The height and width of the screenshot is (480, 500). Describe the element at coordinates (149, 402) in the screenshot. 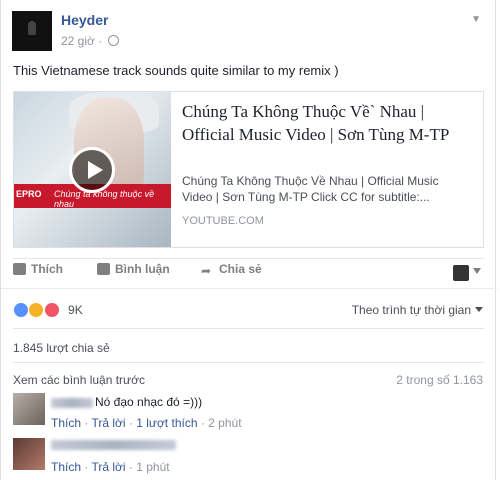

I see `comment-text: Nó đạo nhạc đó =)))` at that location.